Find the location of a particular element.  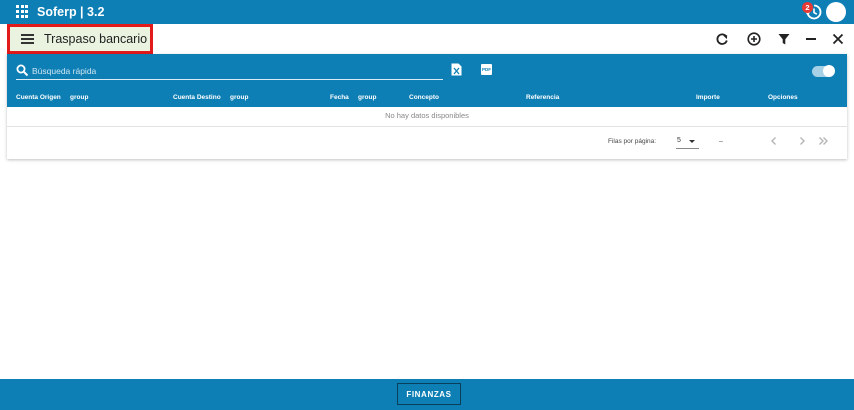

minimize-icon is located at coordinates (811, 39).